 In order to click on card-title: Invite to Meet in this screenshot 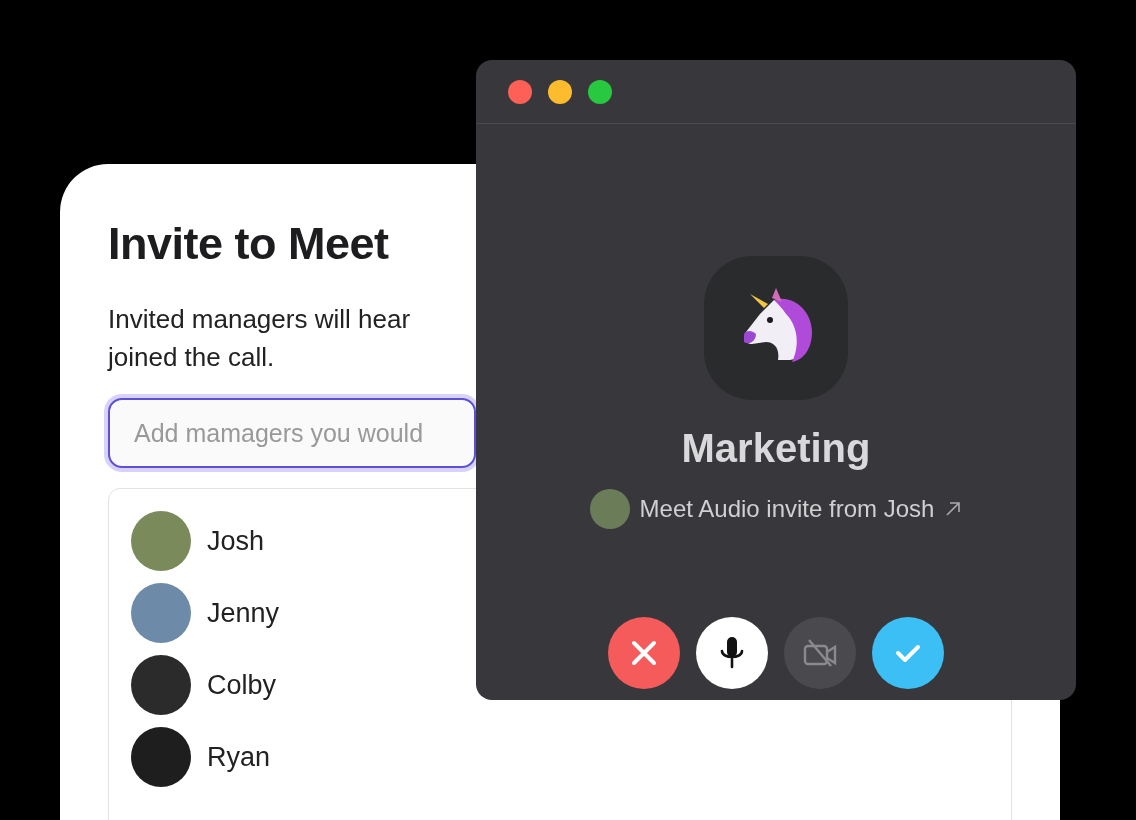, I will do `click(249, 244)`.